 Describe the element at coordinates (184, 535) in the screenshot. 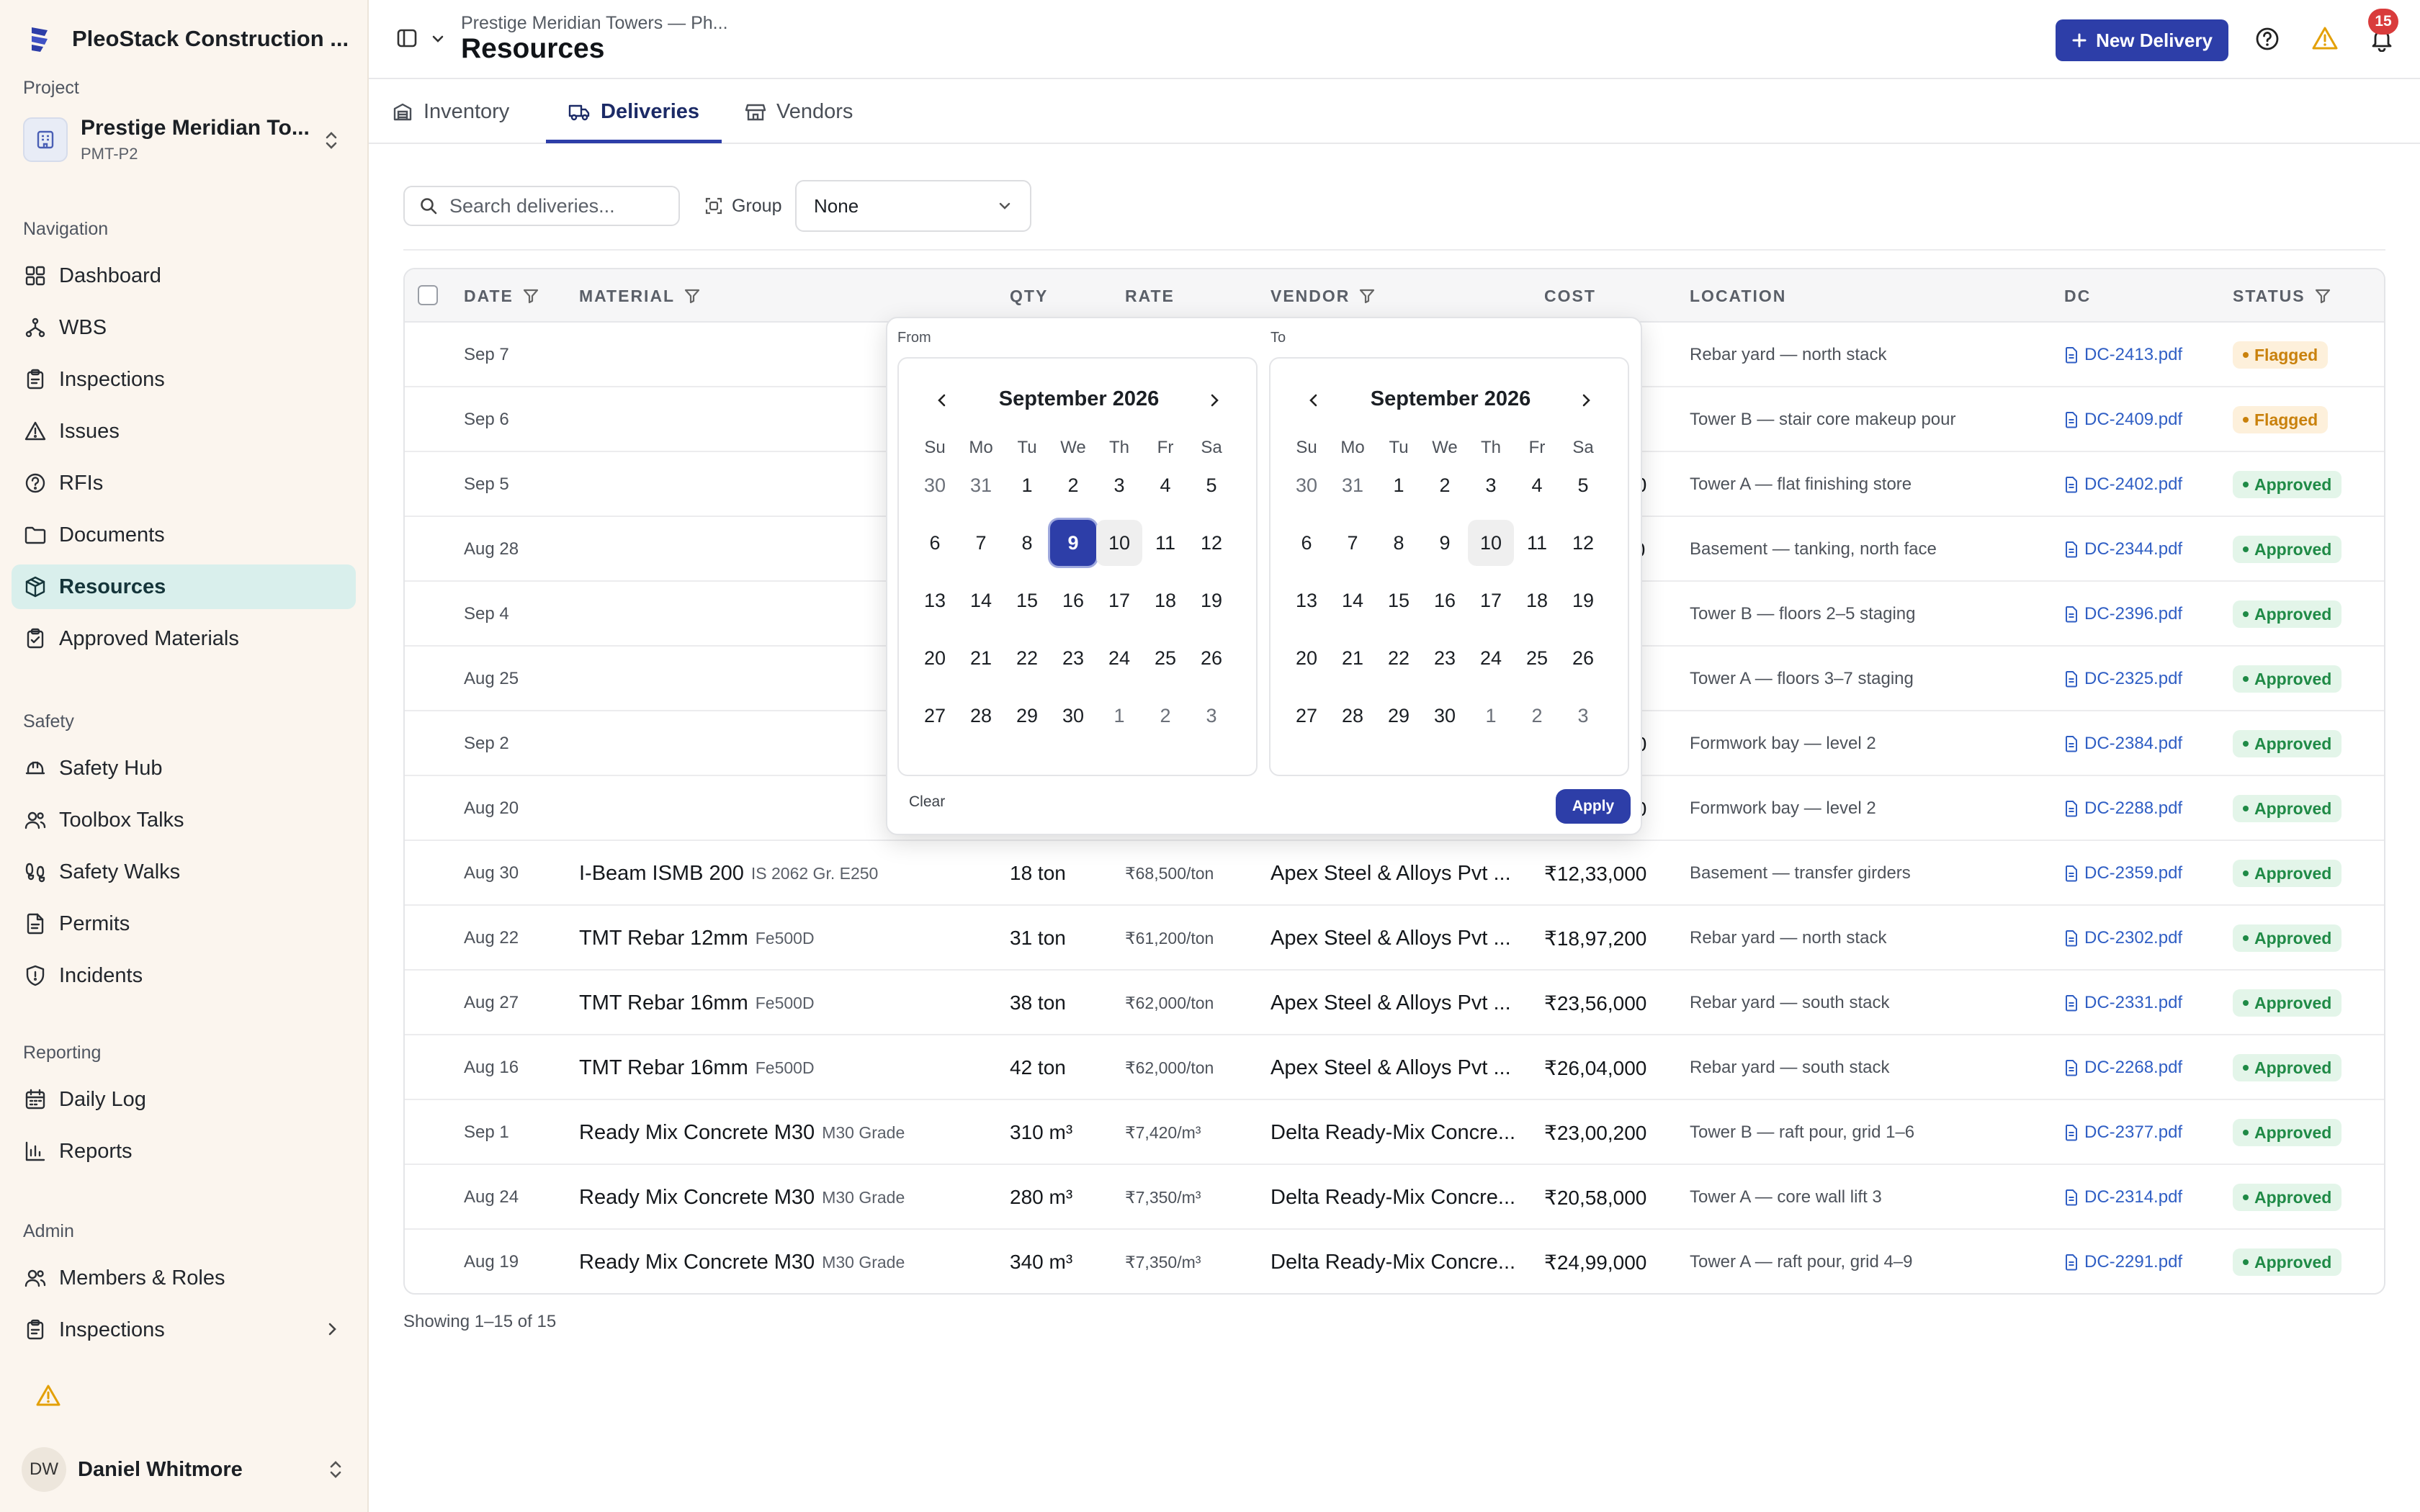

I see `sidebar-item-documents: Documents` at that location.